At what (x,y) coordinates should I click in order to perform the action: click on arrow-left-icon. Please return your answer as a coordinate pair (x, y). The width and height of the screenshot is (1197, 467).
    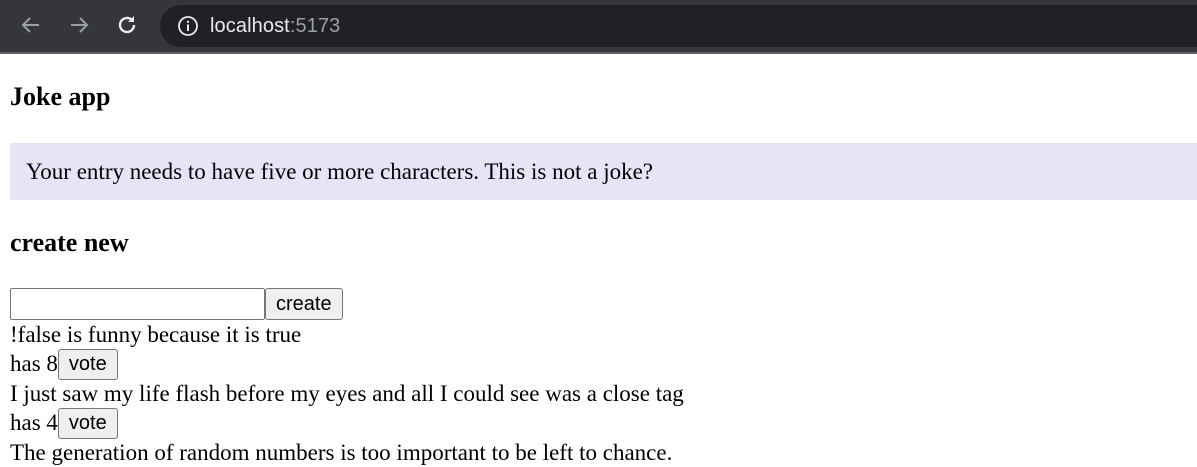
    Looking at the image, I should click on (30, 25).